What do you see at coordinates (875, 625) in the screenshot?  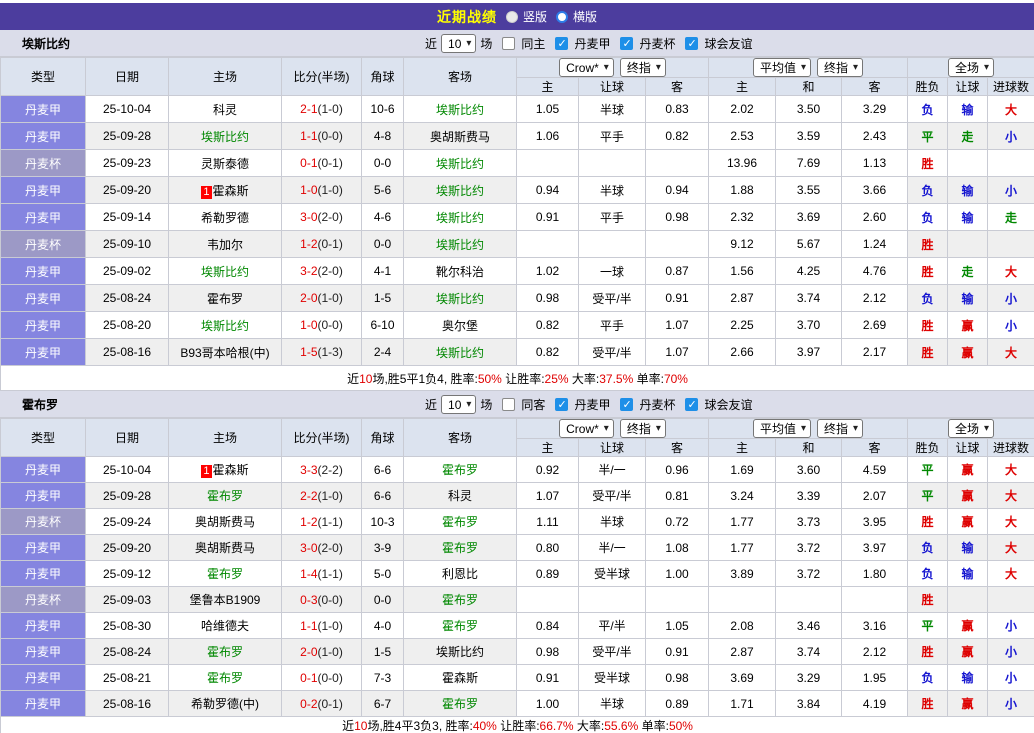 I see `avg-away-odds-cell: 3.16` at bounding box center [875, 625].